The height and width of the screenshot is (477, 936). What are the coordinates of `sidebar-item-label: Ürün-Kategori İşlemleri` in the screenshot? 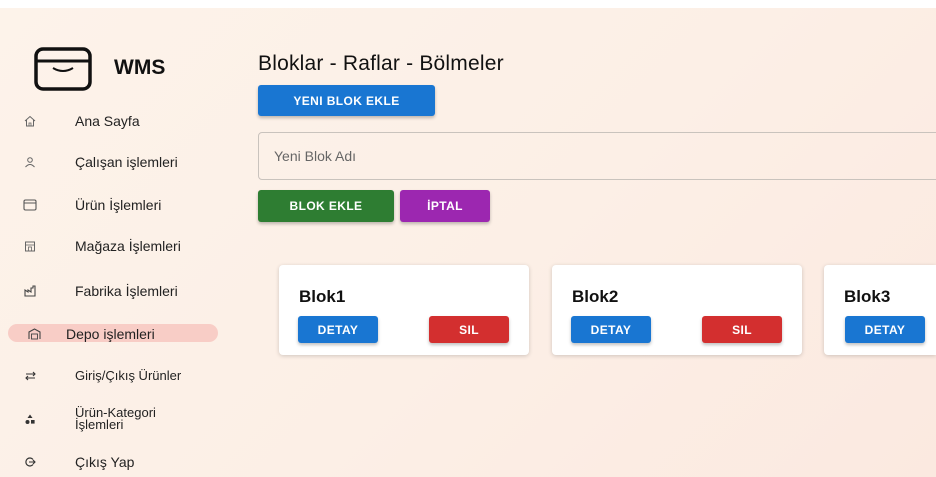 It's located at (115, 418).